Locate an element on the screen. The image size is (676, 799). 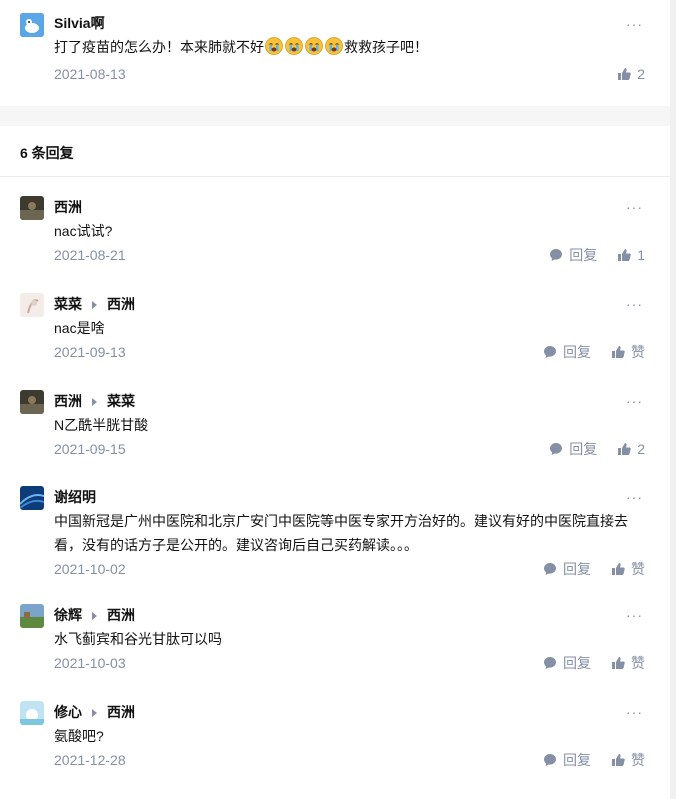
reply-date: 2021-12-28 is located at coordinates (90, 760).